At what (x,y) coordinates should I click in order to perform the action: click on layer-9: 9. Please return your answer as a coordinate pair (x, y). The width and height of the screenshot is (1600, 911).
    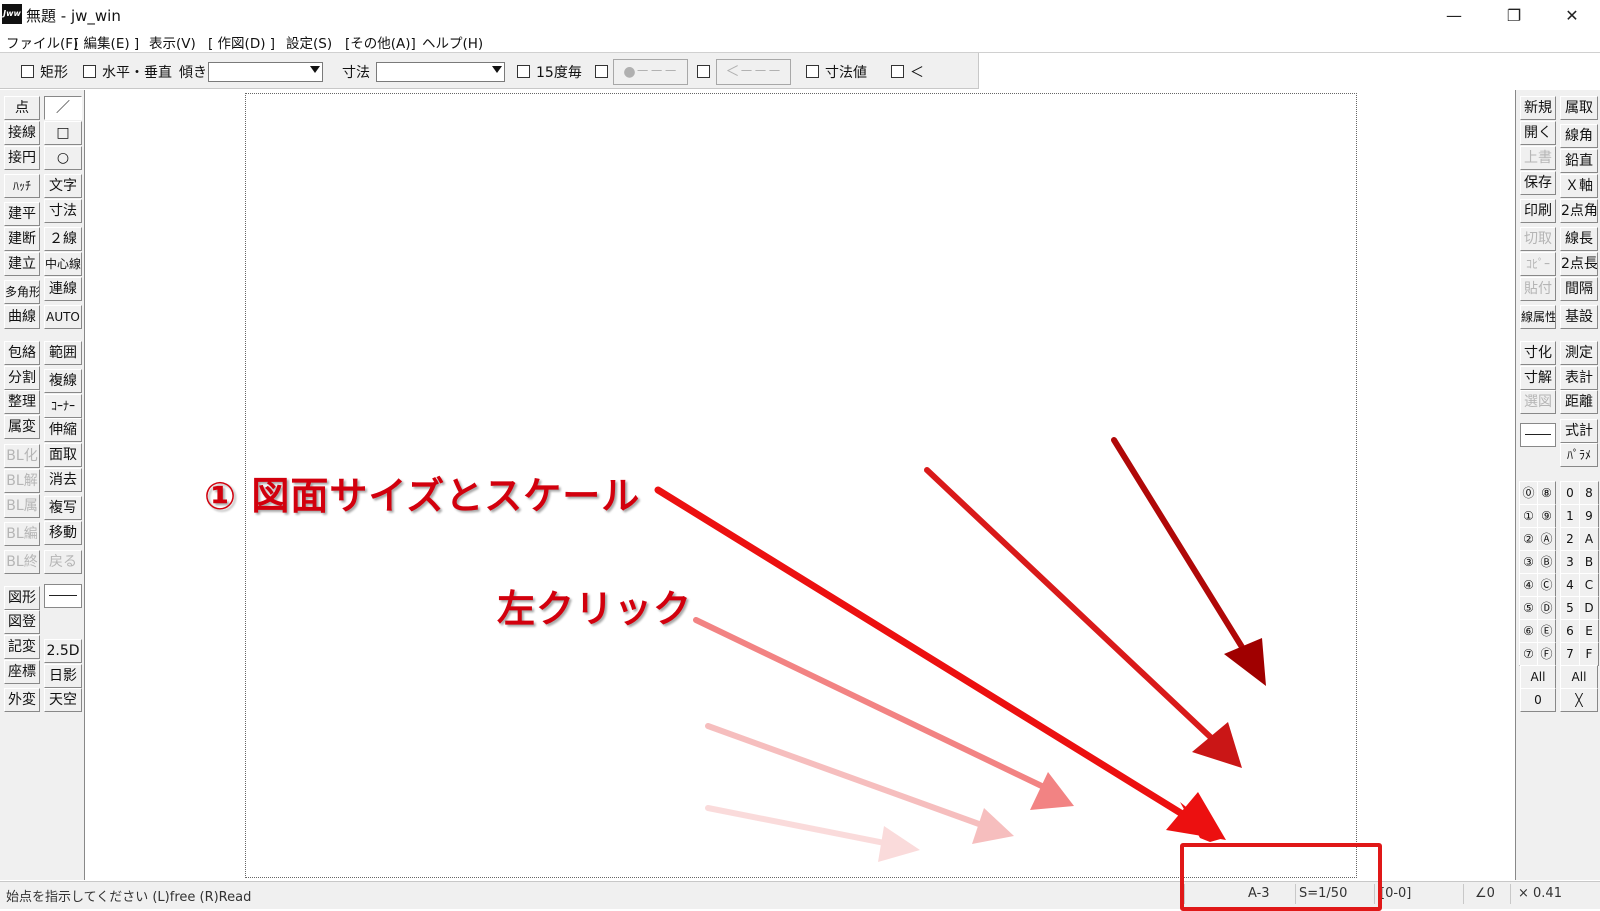
    Looking at the image, I should click on (1589, 516).